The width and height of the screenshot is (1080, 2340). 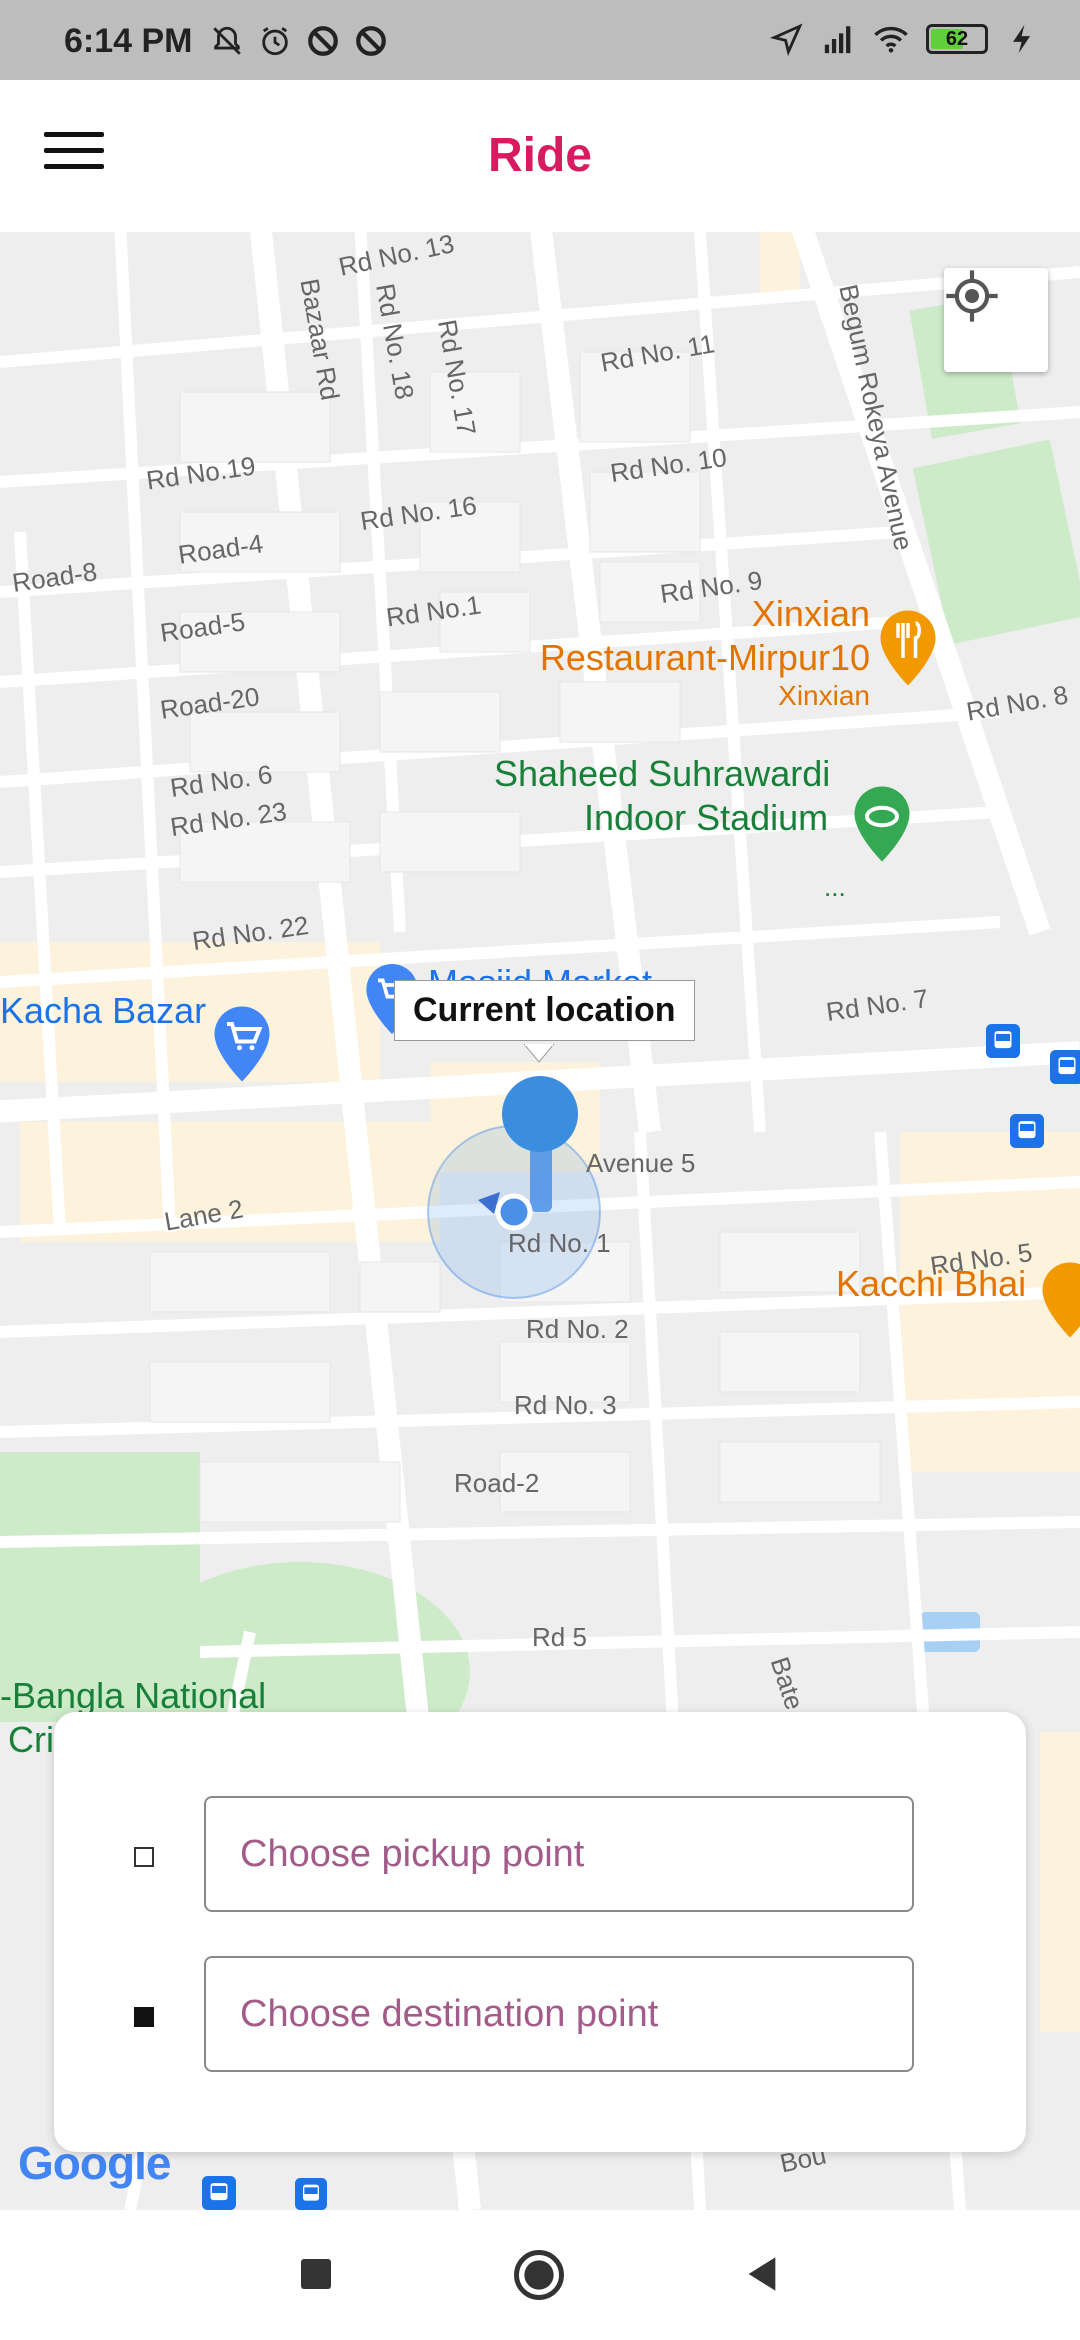 What do you see at coordinates (299, 41) in the screenshot?
I see `status-notification-icons` at bounding box center [299, 41].